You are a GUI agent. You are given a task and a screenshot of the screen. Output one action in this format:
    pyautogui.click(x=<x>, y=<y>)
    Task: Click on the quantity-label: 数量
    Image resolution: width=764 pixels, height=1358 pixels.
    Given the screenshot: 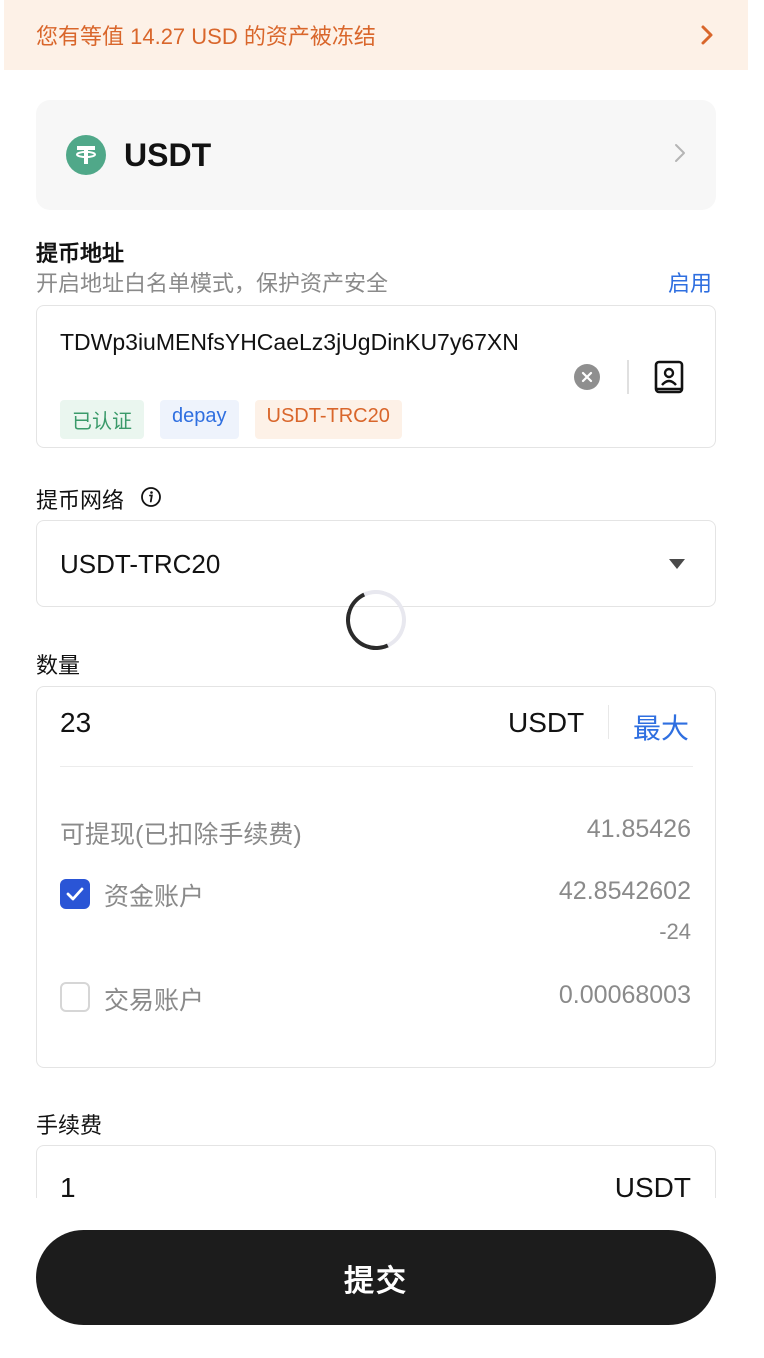 What is the action you would take?
    pyautogui.click(x=58, y=665)
    